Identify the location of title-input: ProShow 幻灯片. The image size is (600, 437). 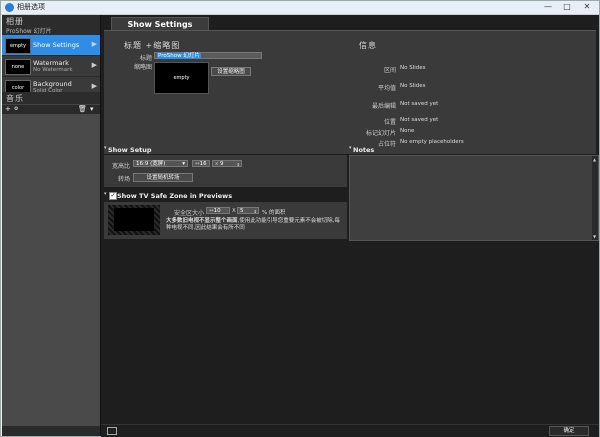
(208, 55).